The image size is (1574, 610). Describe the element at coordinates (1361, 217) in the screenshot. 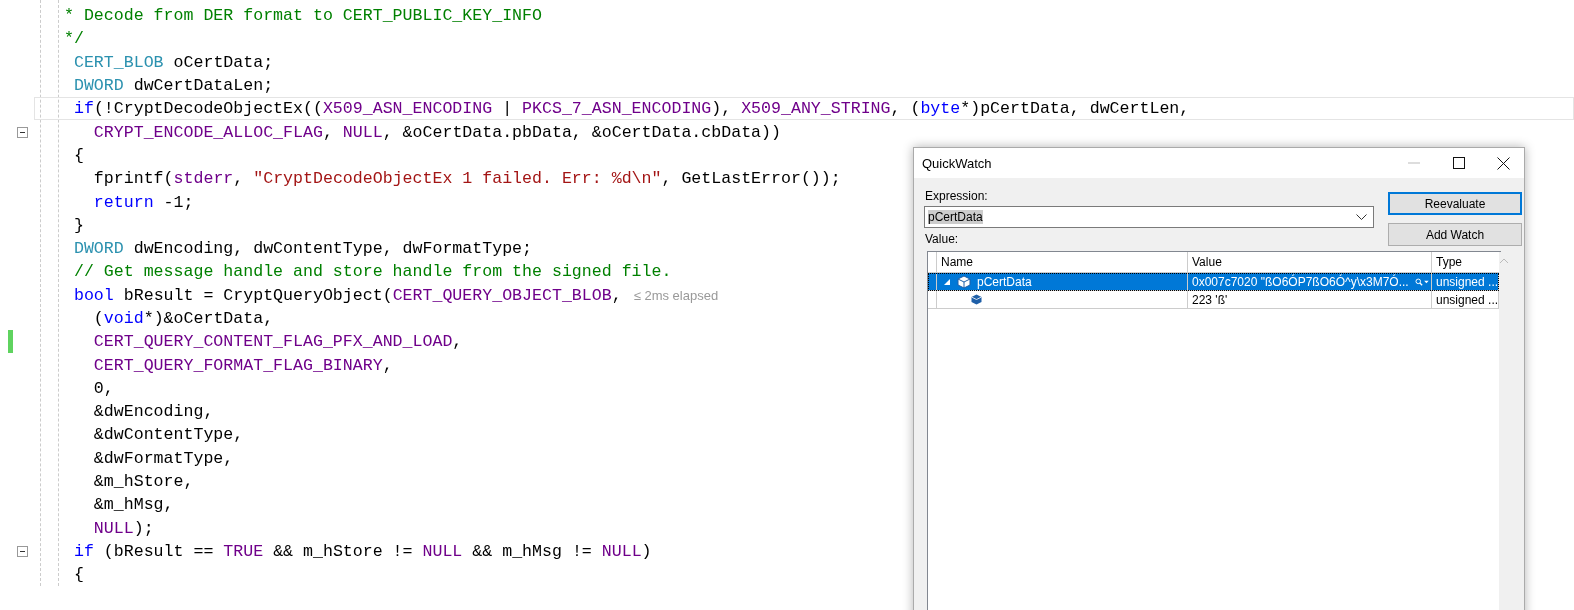

I see `dropdown-icon` at that location.